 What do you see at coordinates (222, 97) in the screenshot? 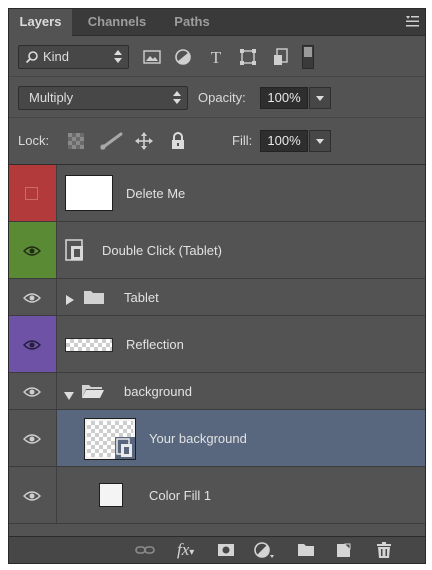
I see `opacity-label: Opacity:` at bounding box center [222, 97].